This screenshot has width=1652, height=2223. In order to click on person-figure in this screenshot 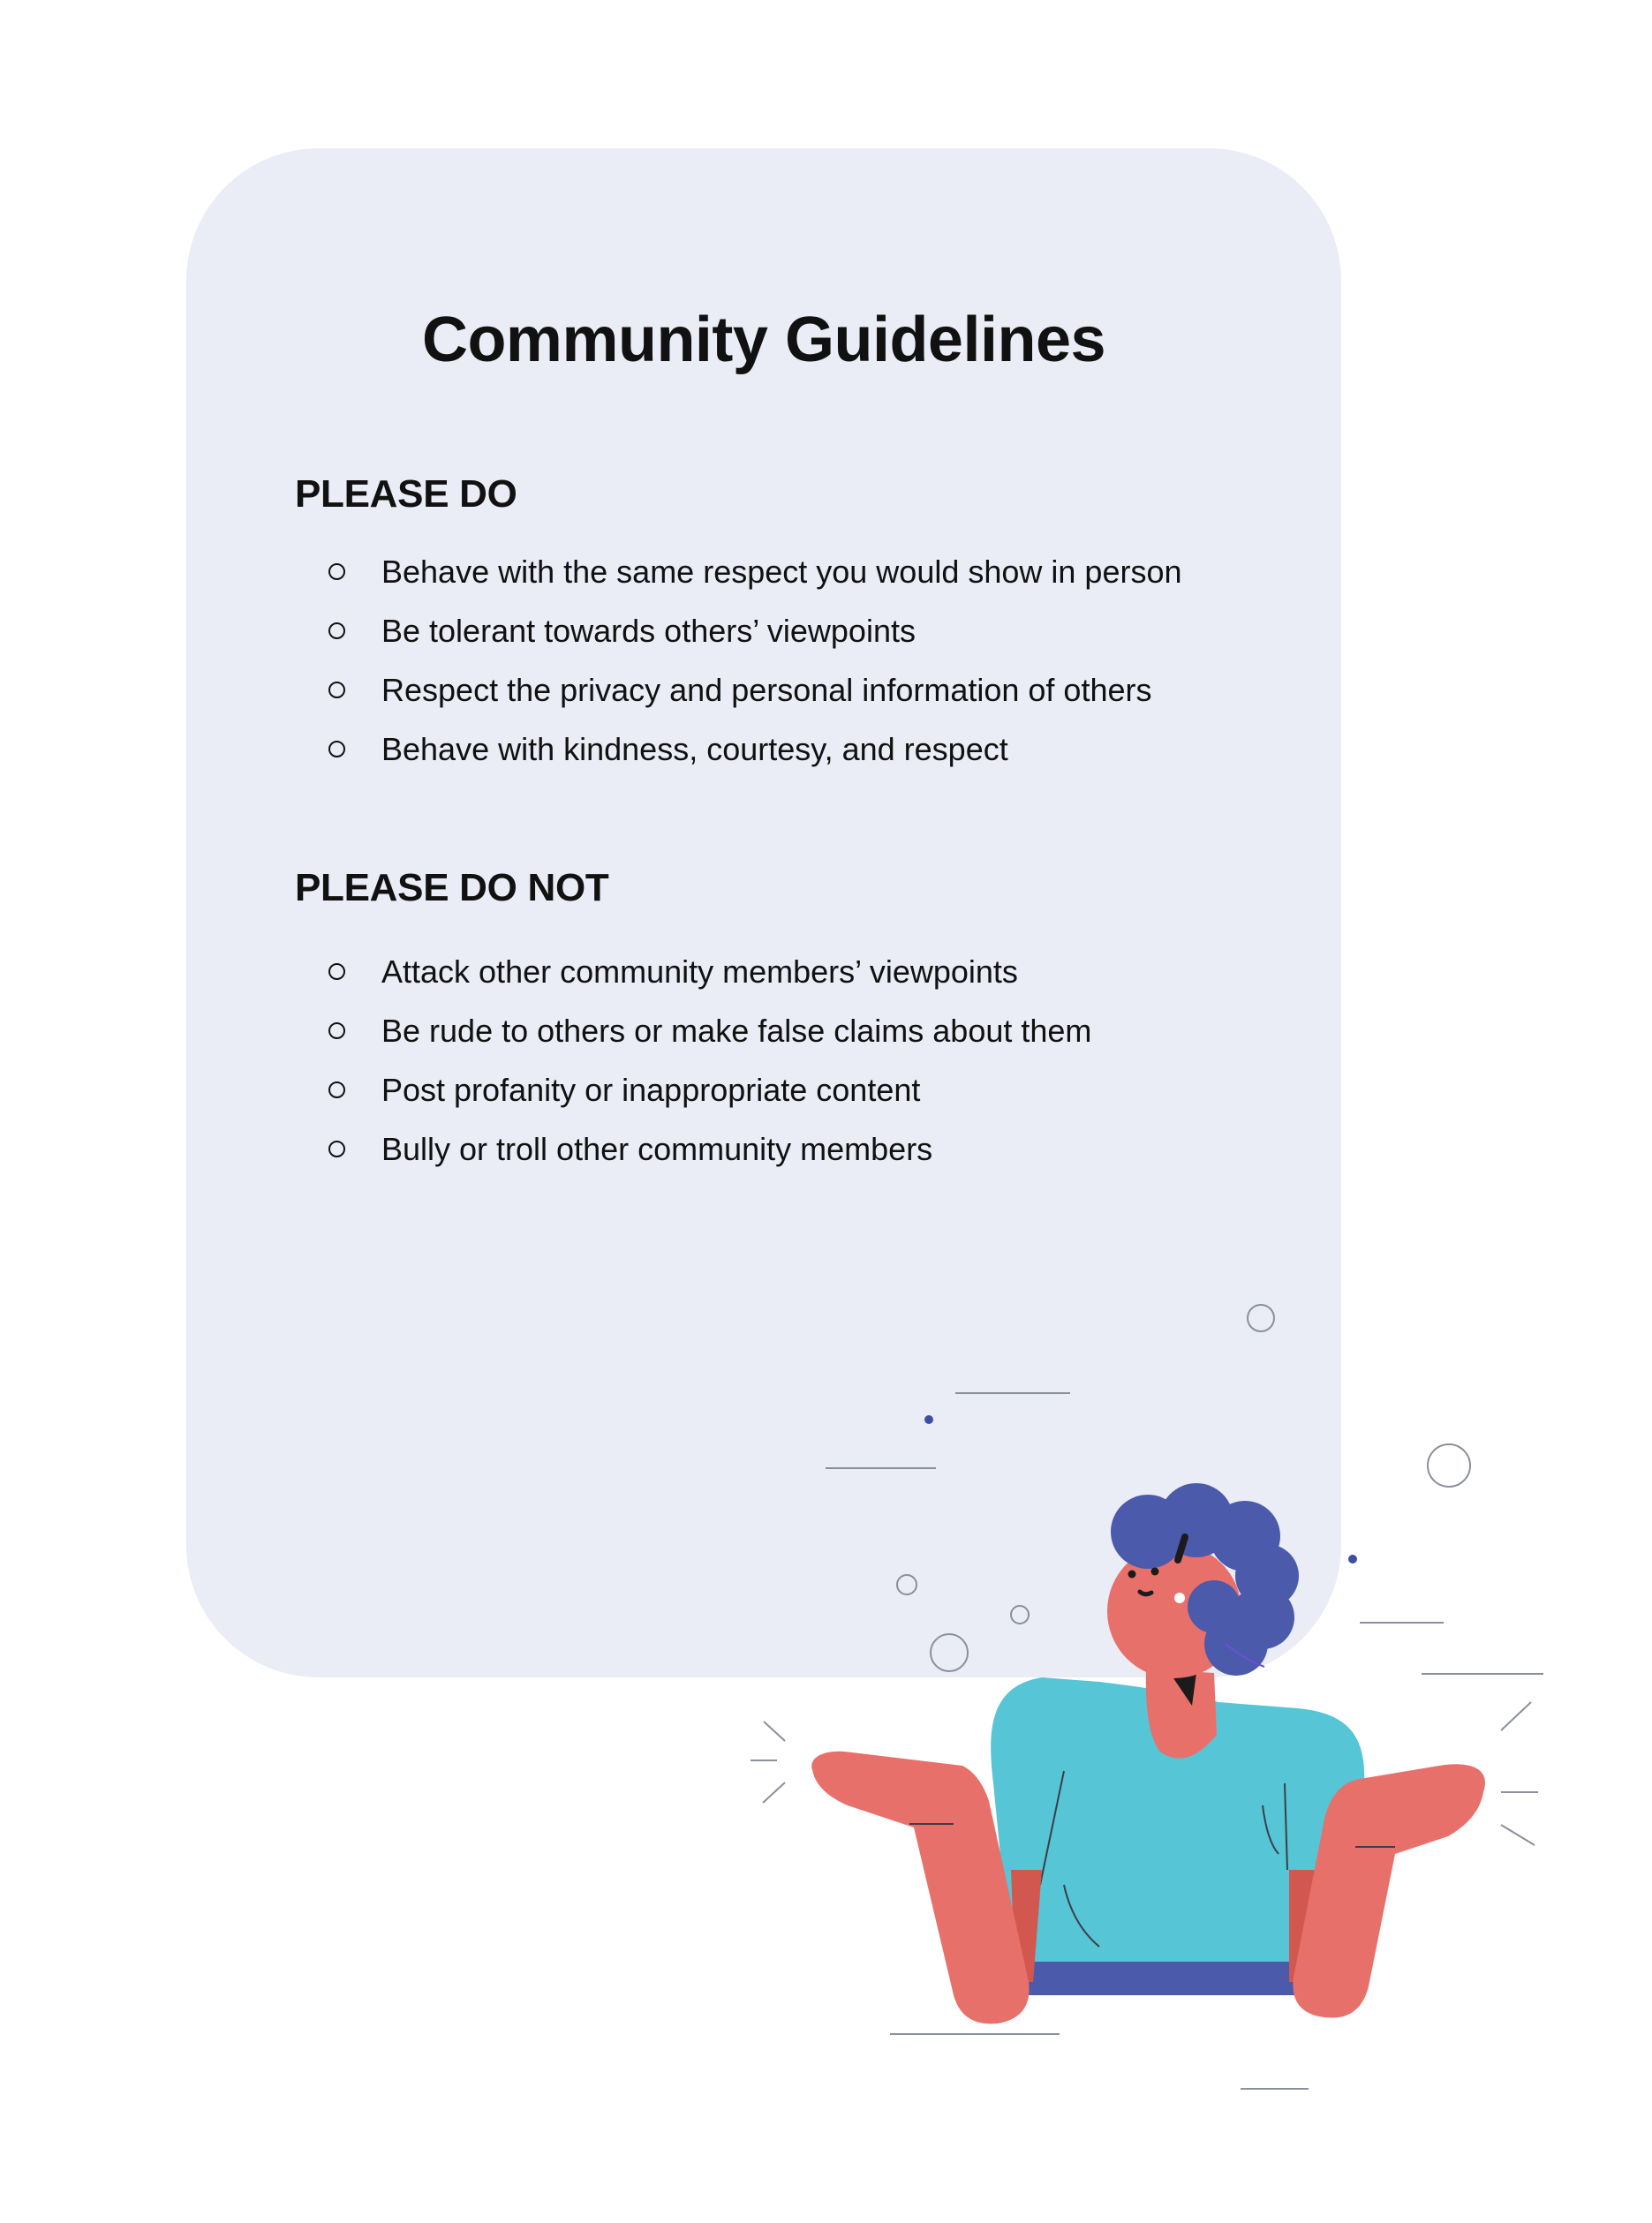, I will do `click(1148, 1753)`.